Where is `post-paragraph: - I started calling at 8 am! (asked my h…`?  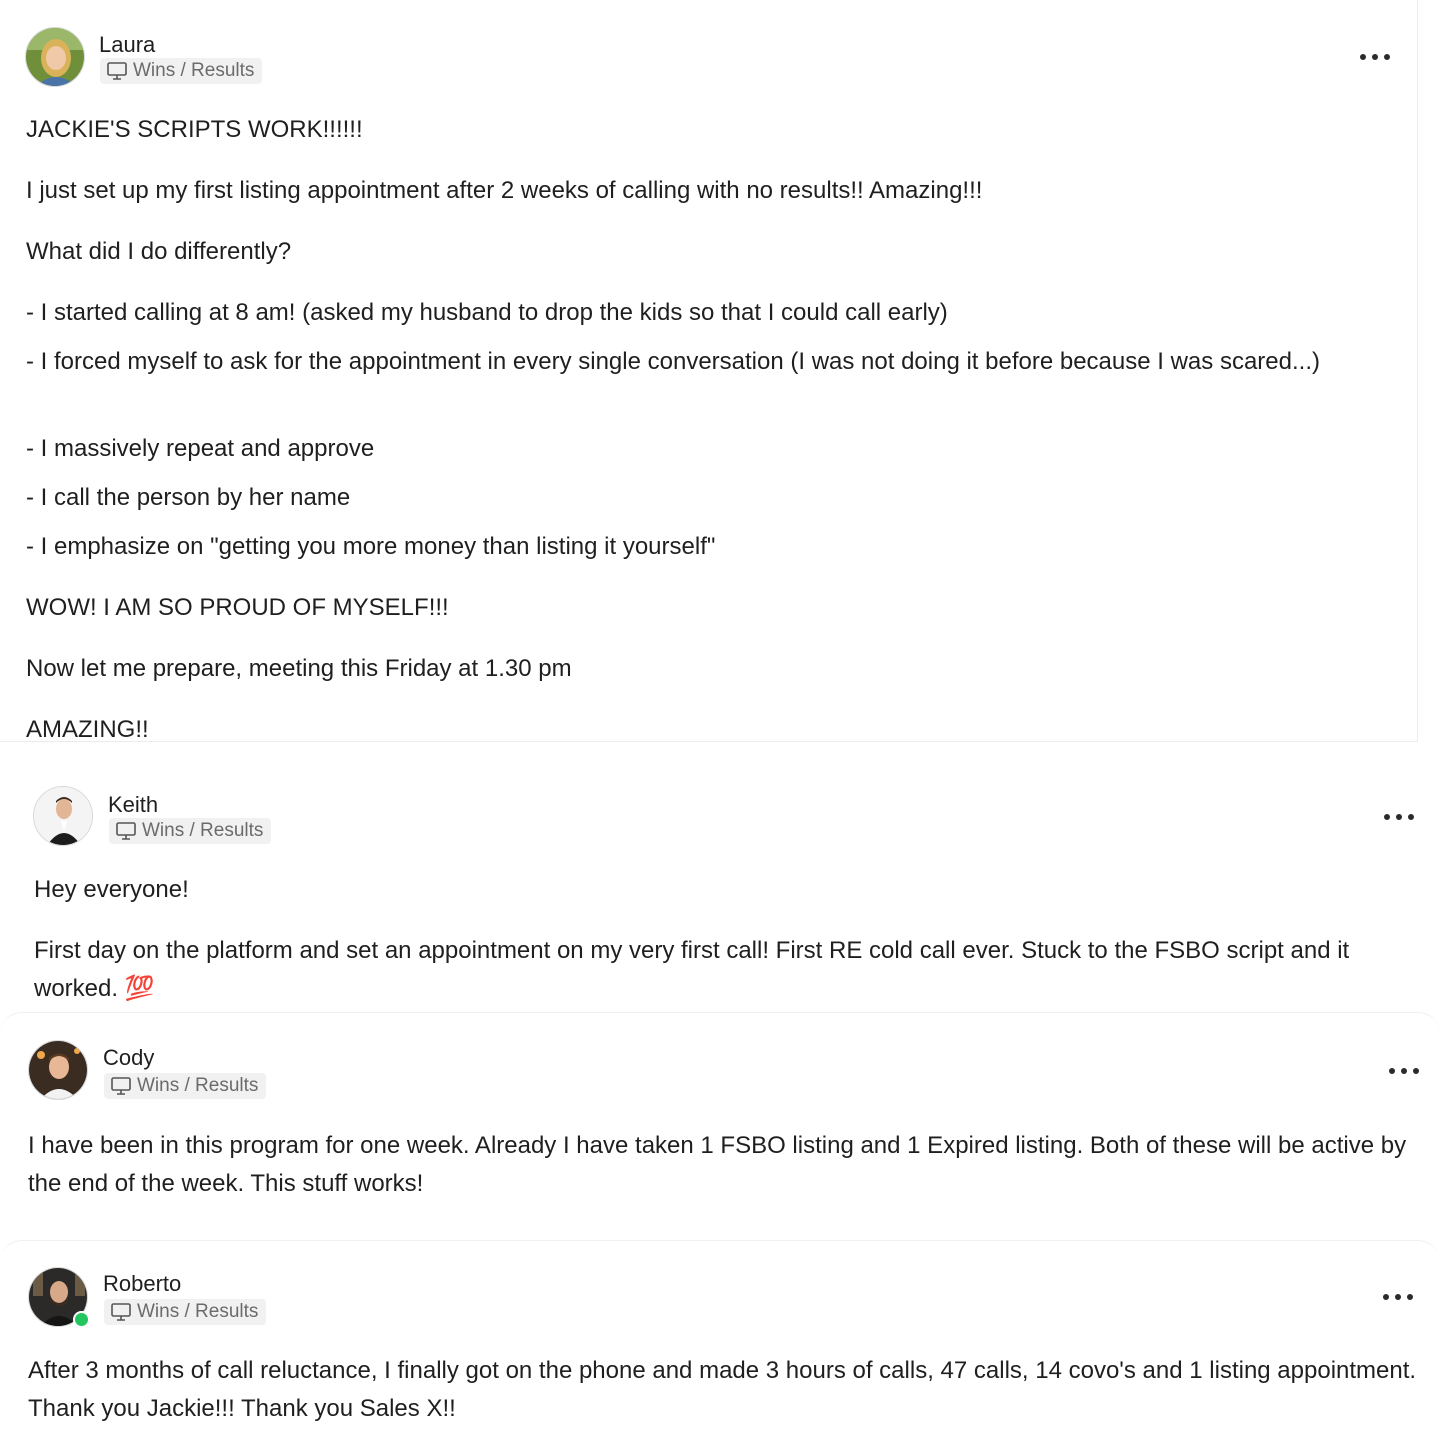 post-paragraph: - I started calling at 8 am! (asked my h… is located at coordinates (487, 312).